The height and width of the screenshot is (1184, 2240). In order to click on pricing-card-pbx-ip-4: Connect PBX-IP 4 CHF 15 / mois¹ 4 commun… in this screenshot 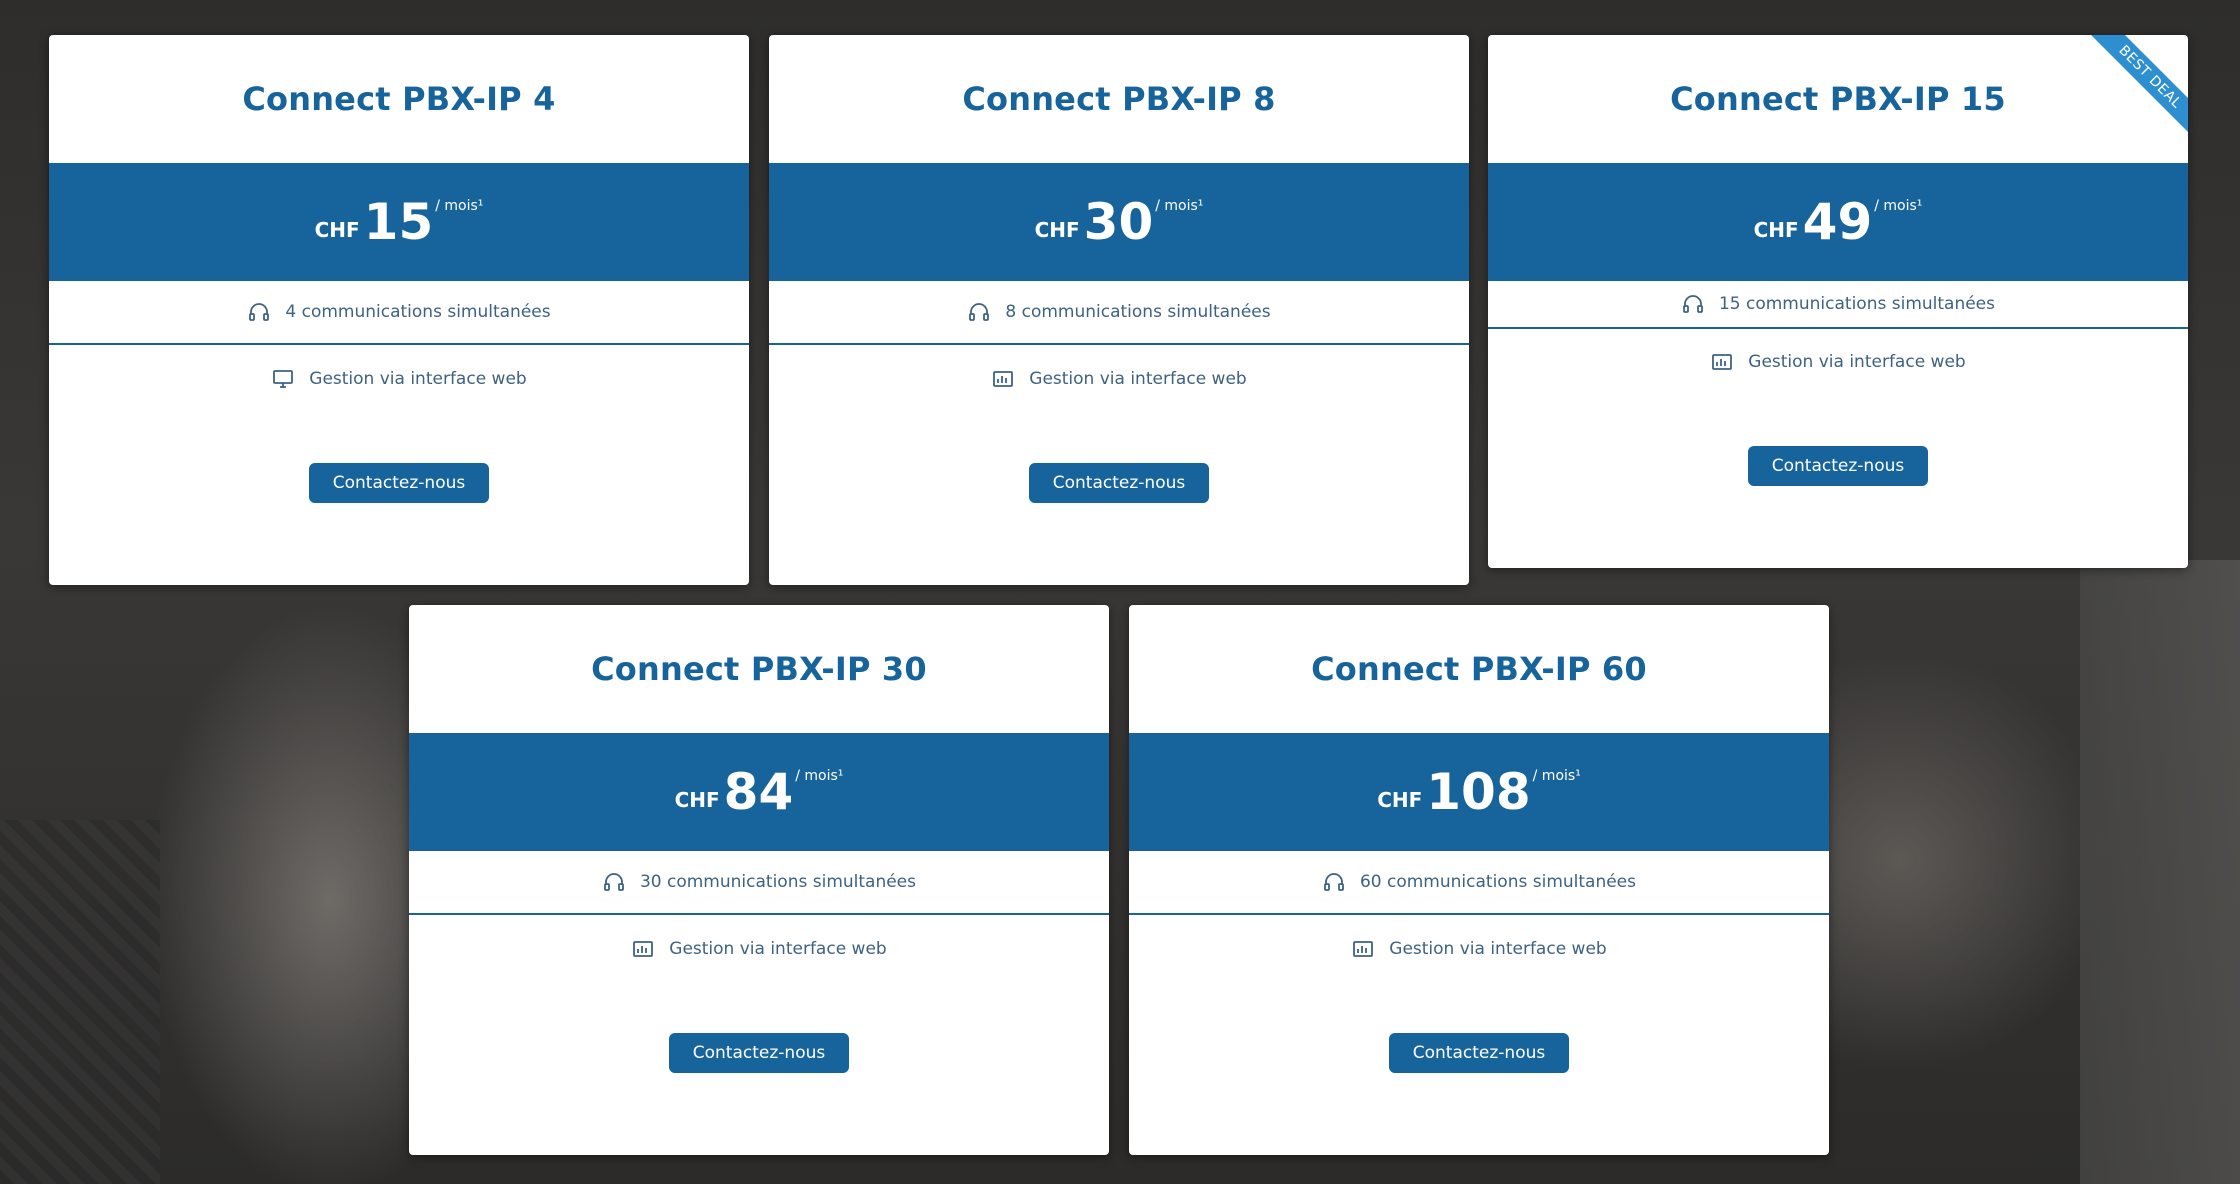, I will do `click(399, 310)`.